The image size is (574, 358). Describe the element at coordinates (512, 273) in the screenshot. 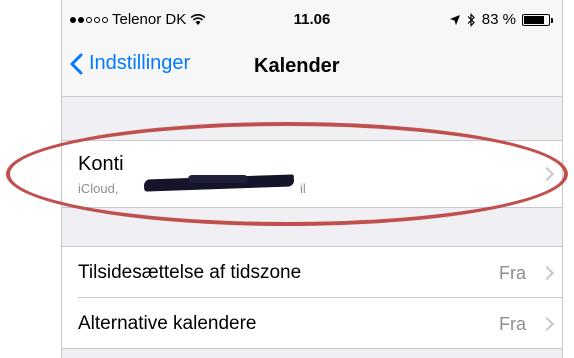

I see `timezone-override-value: Fra` at that location.